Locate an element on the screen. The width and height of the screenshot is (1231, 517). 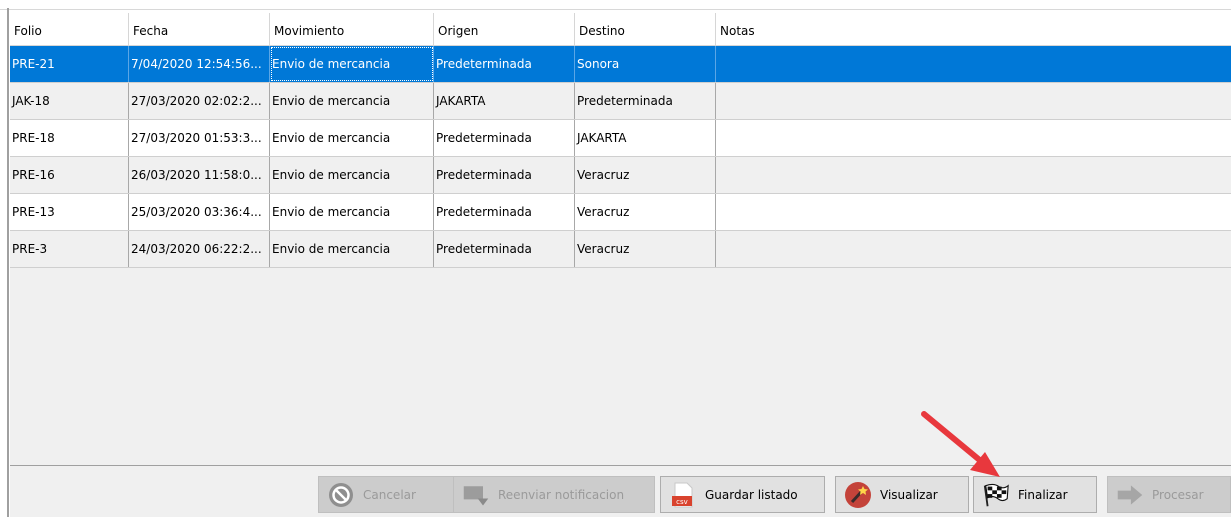
resend-notification-label: Reenviar notificacion is located at coordinates (561, 494).